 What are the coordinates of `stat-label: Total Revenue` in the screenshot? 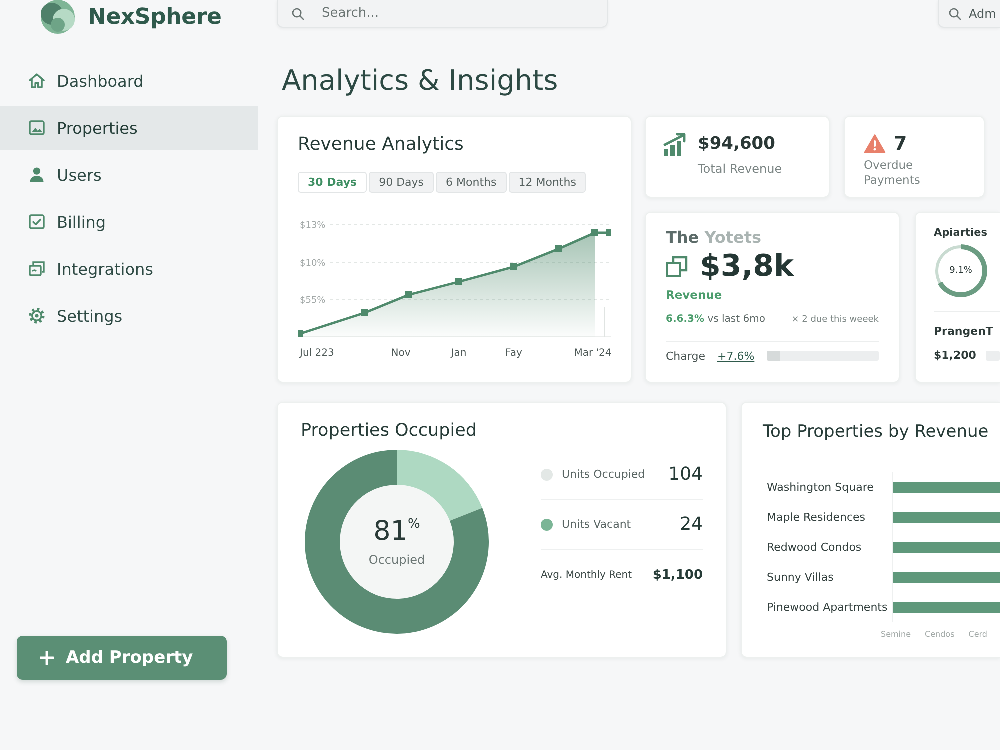 It's located at (740, 169).